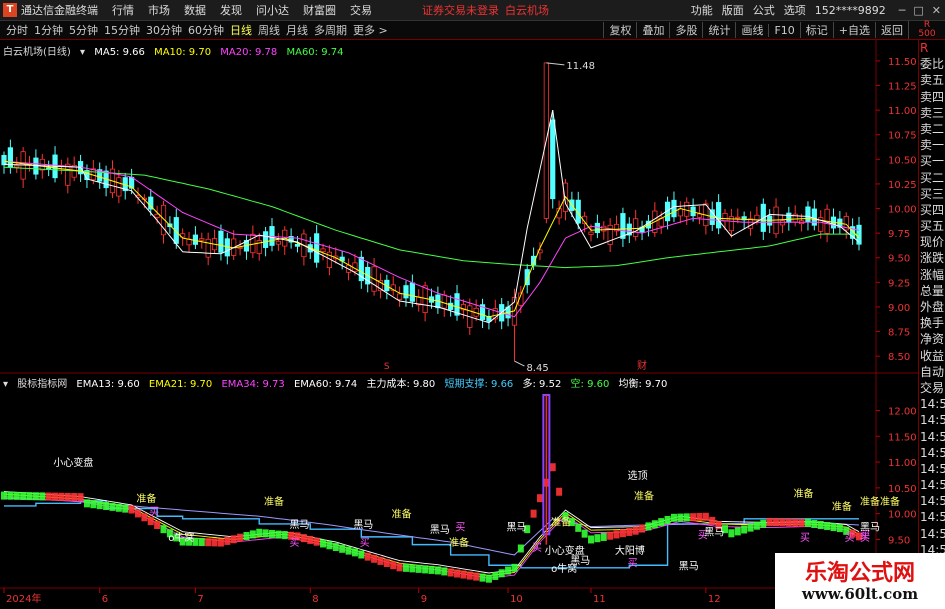  Describe the element at coordinates (10, 10) in the screenshot. I see `app-logo-icon: T` at that location.